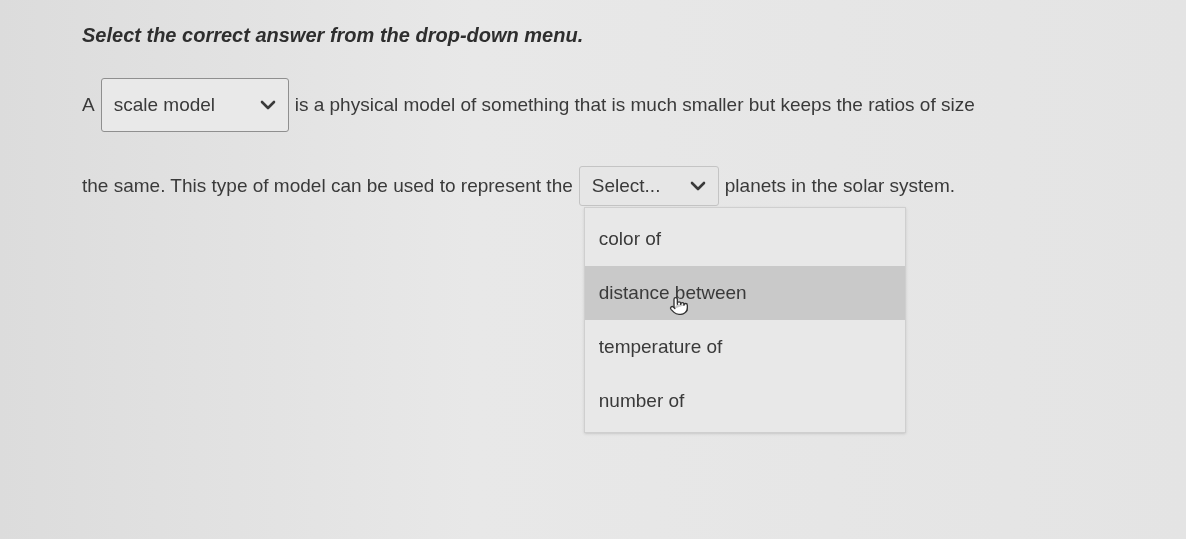  I want to click on question-text: planets in the solar system., so click(839, 185).